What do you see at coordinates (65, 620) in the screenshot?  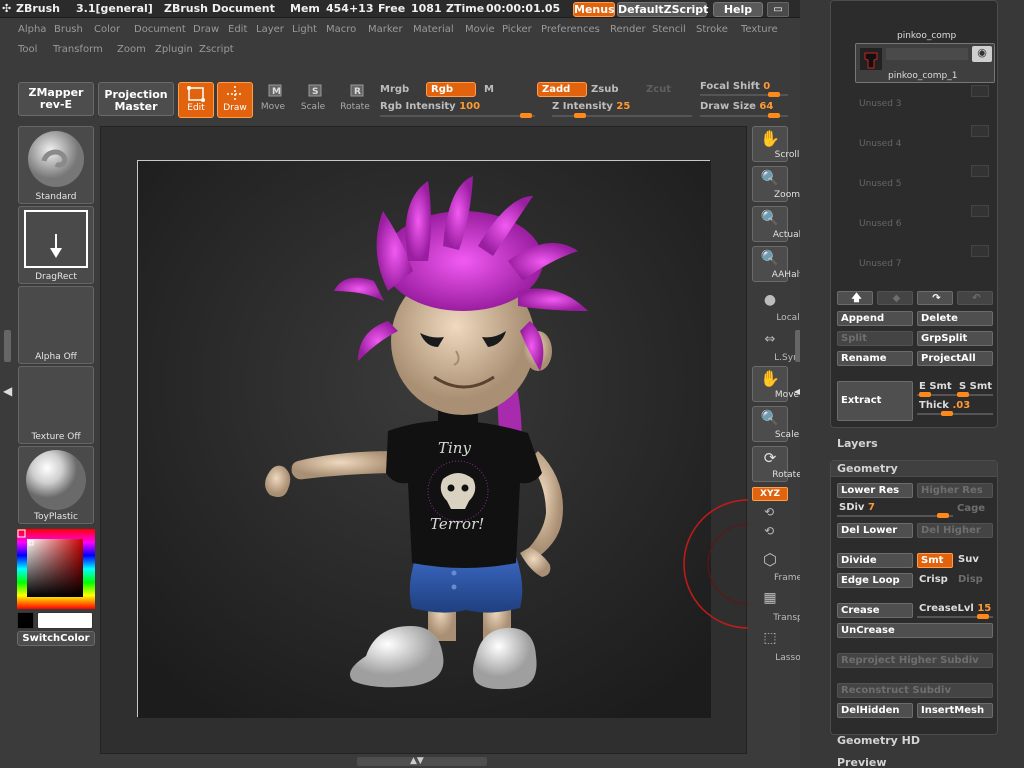 I see `main-color-swatch` at bounding box center [65, 620].